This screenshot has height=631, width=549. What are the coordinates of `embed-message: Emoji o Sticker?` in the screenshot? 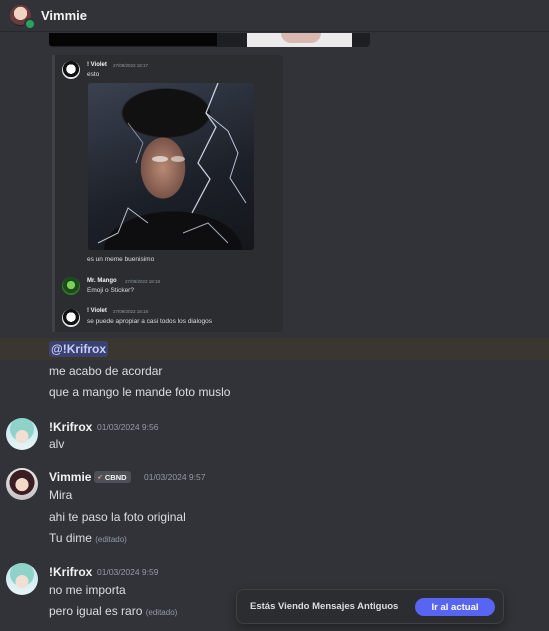 It's located at (110, 290).